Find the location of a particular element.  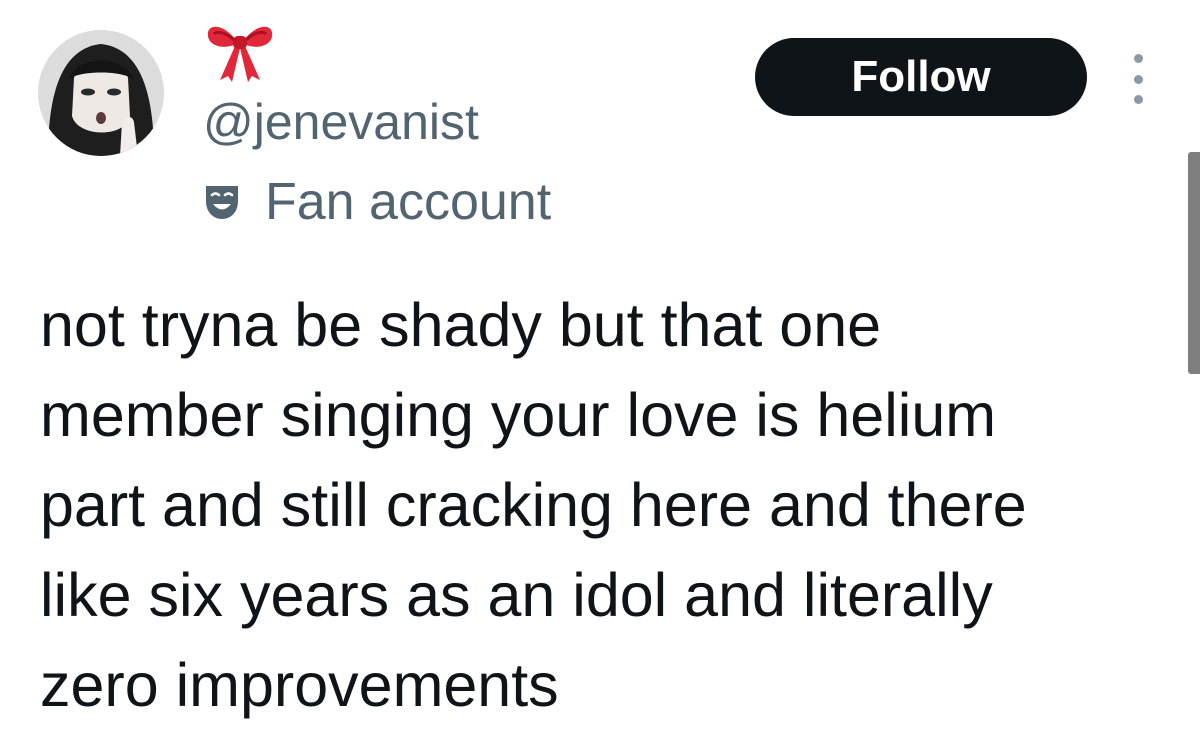

ribbon-icon is located at coordinates (240, 54).